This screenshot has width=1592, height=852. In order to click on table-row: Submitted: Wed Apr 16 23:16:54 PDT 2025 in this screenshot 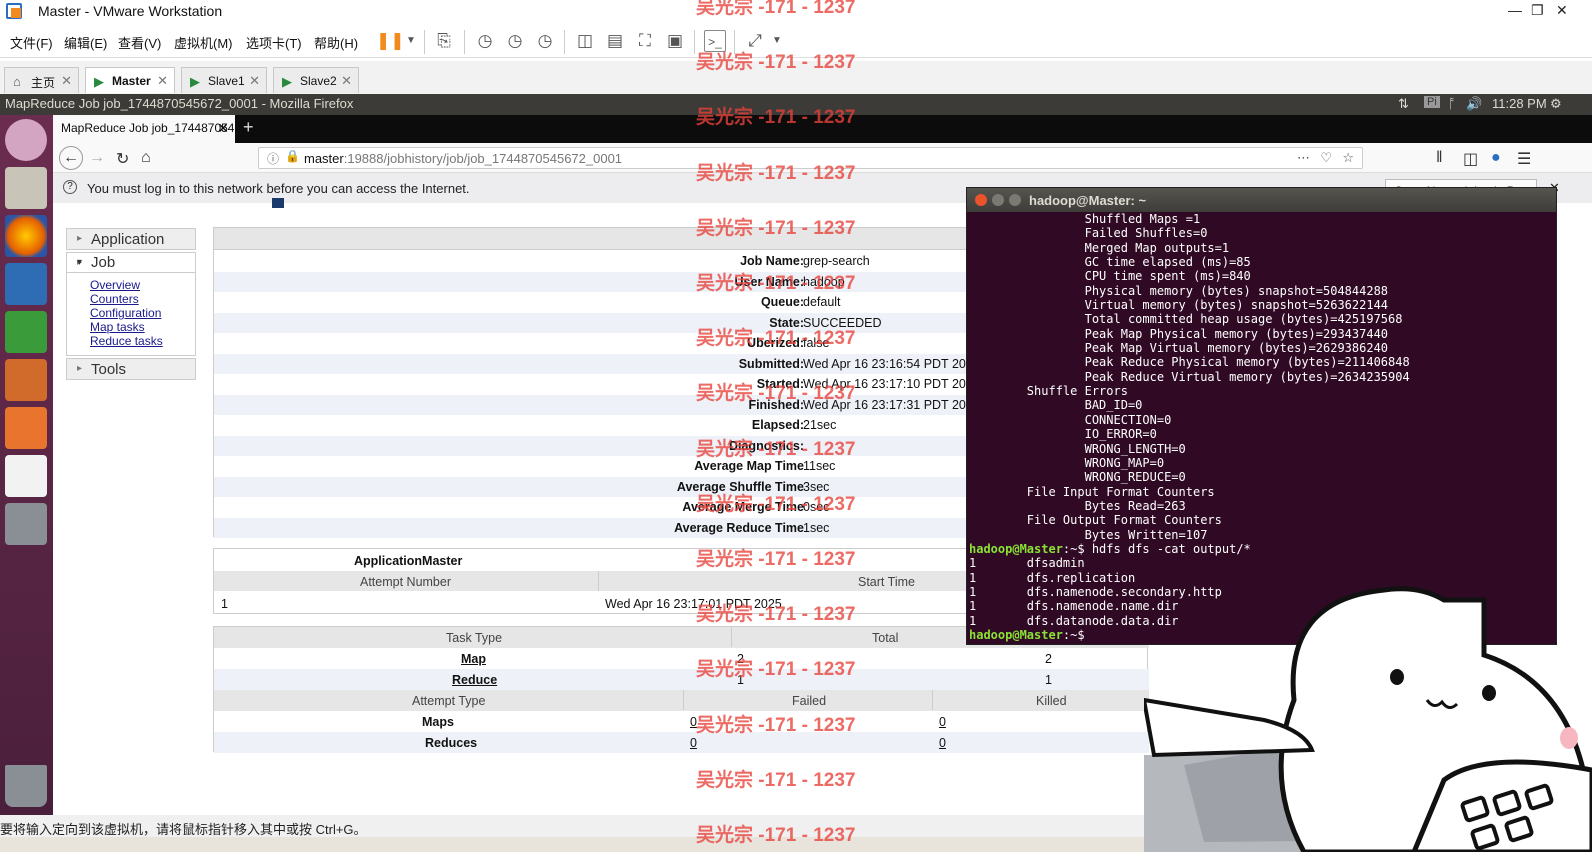, I will do `click(604, 363)`.